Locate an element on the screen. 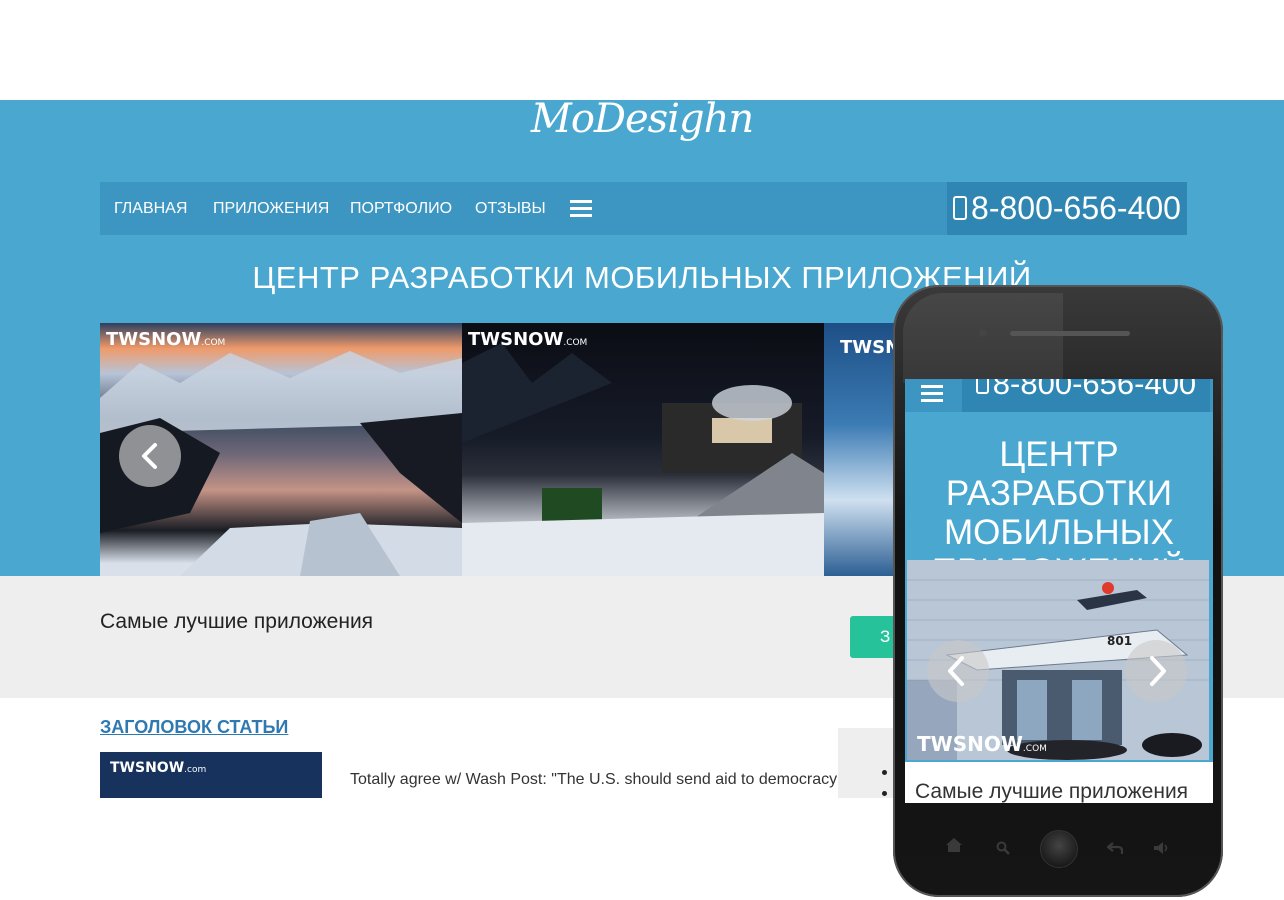  chevron-right-icon is located at coordinates (1158, 671).